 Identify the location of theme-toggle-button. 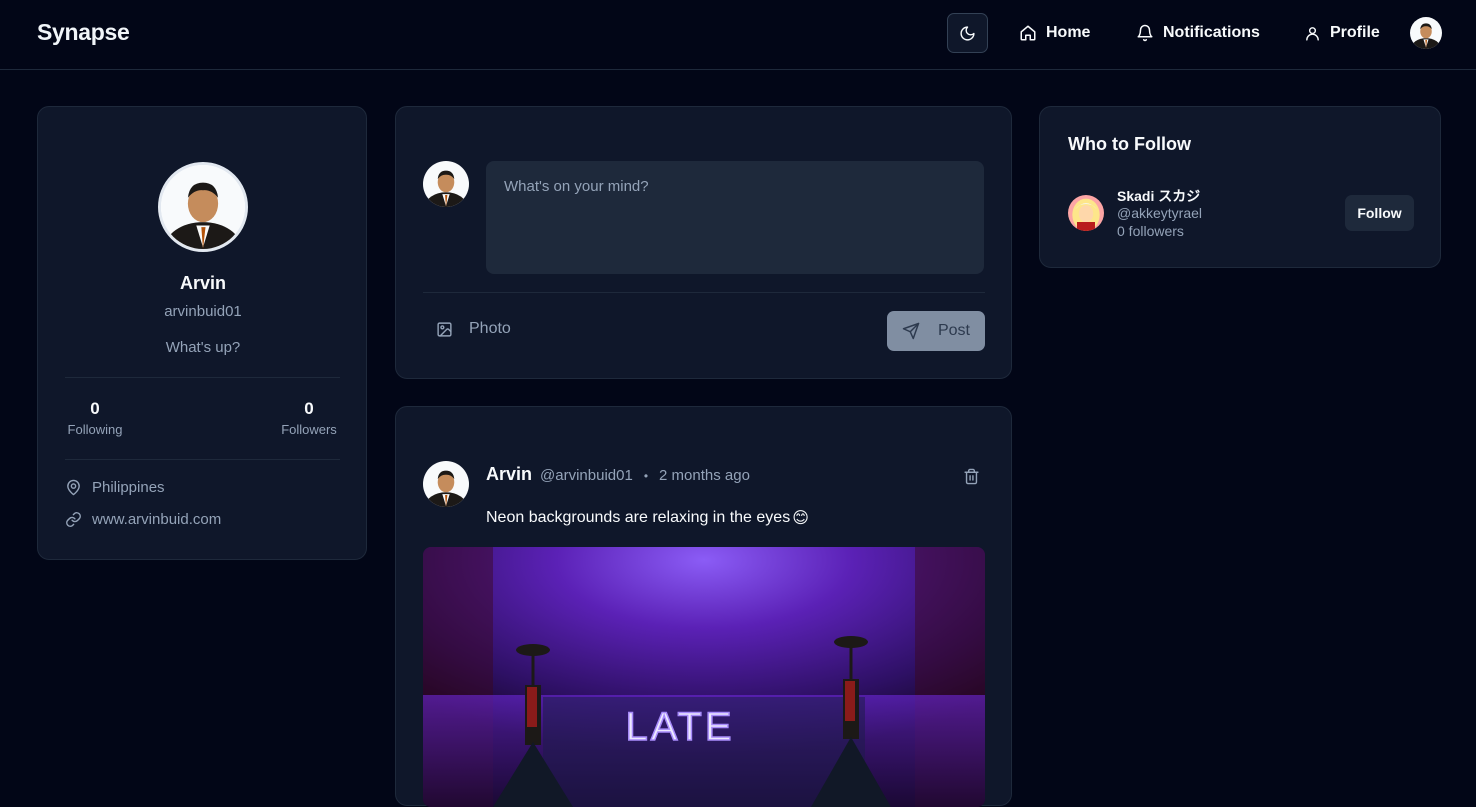
(967, 33).